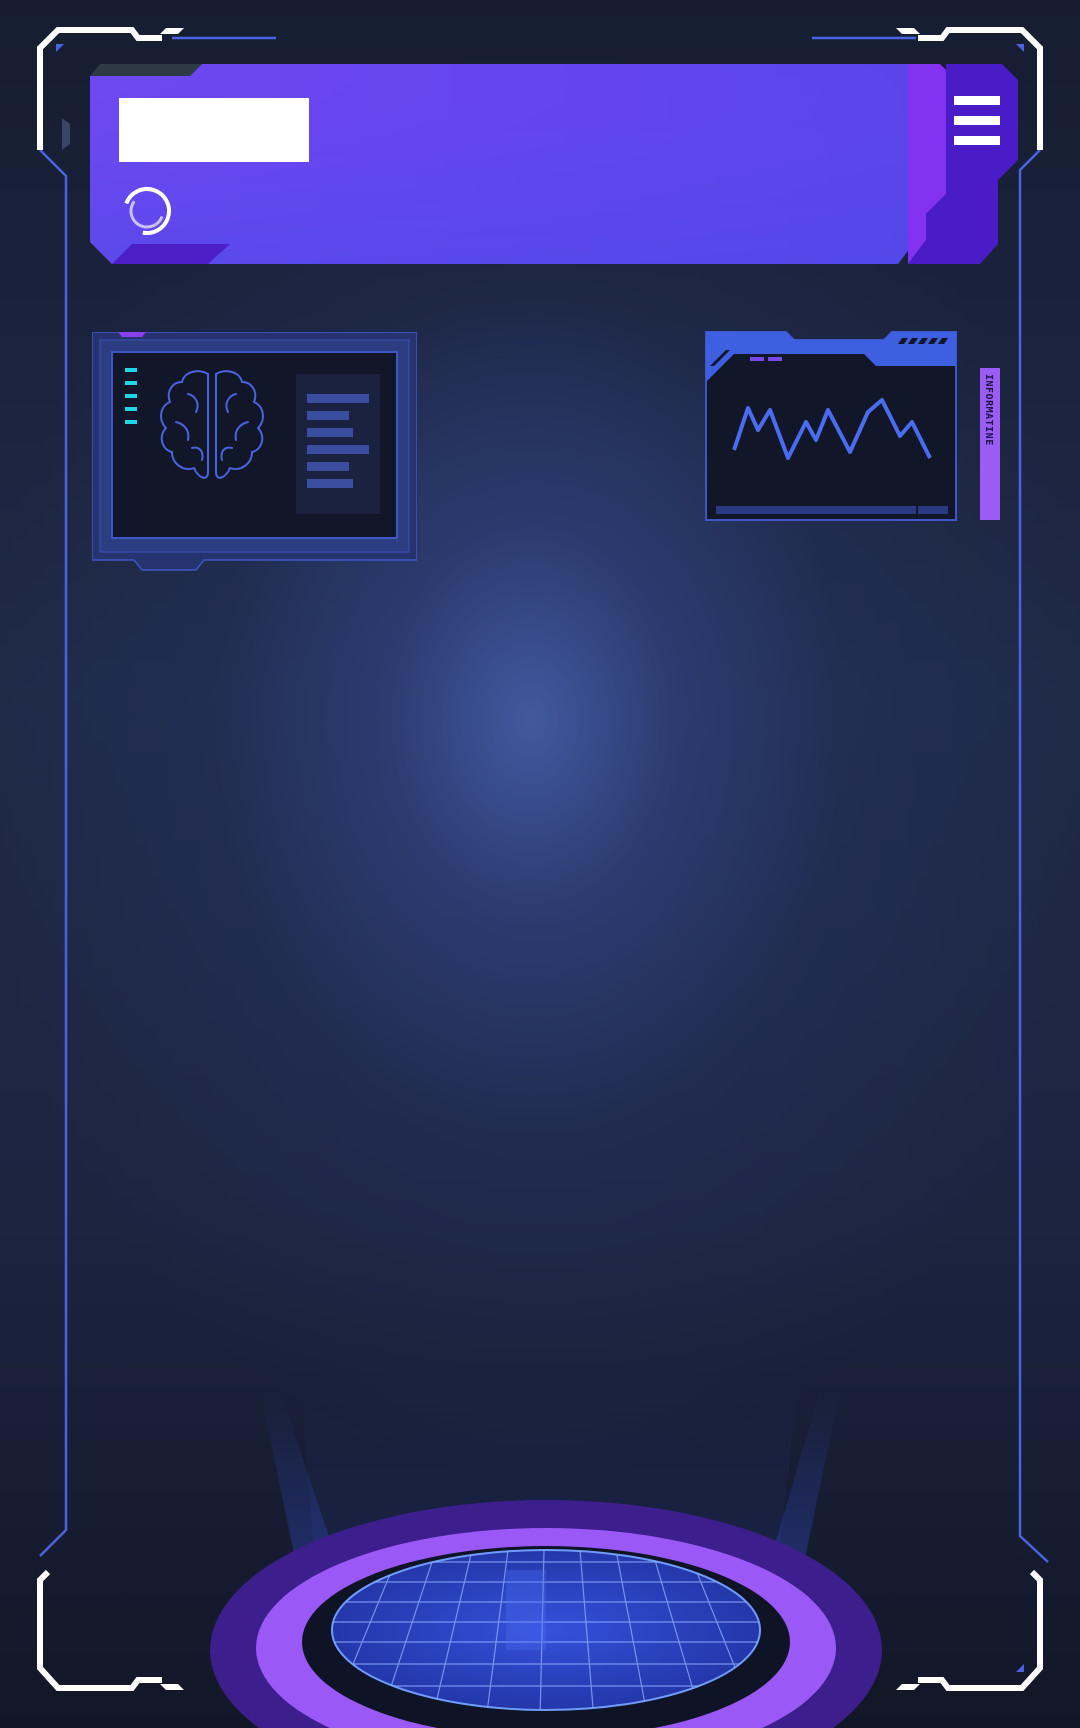  I want to click on brain-panel, so click(254, 454).